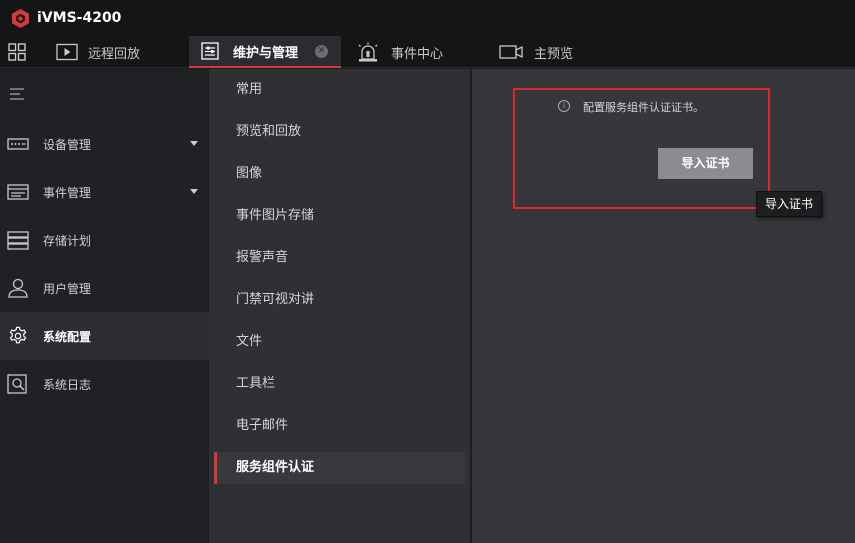  What do you see at coordinates (339, 258) in the screenshot?
I see `submenu-item-alarm-sound: 报警声音` at bounding box center [339, 258].